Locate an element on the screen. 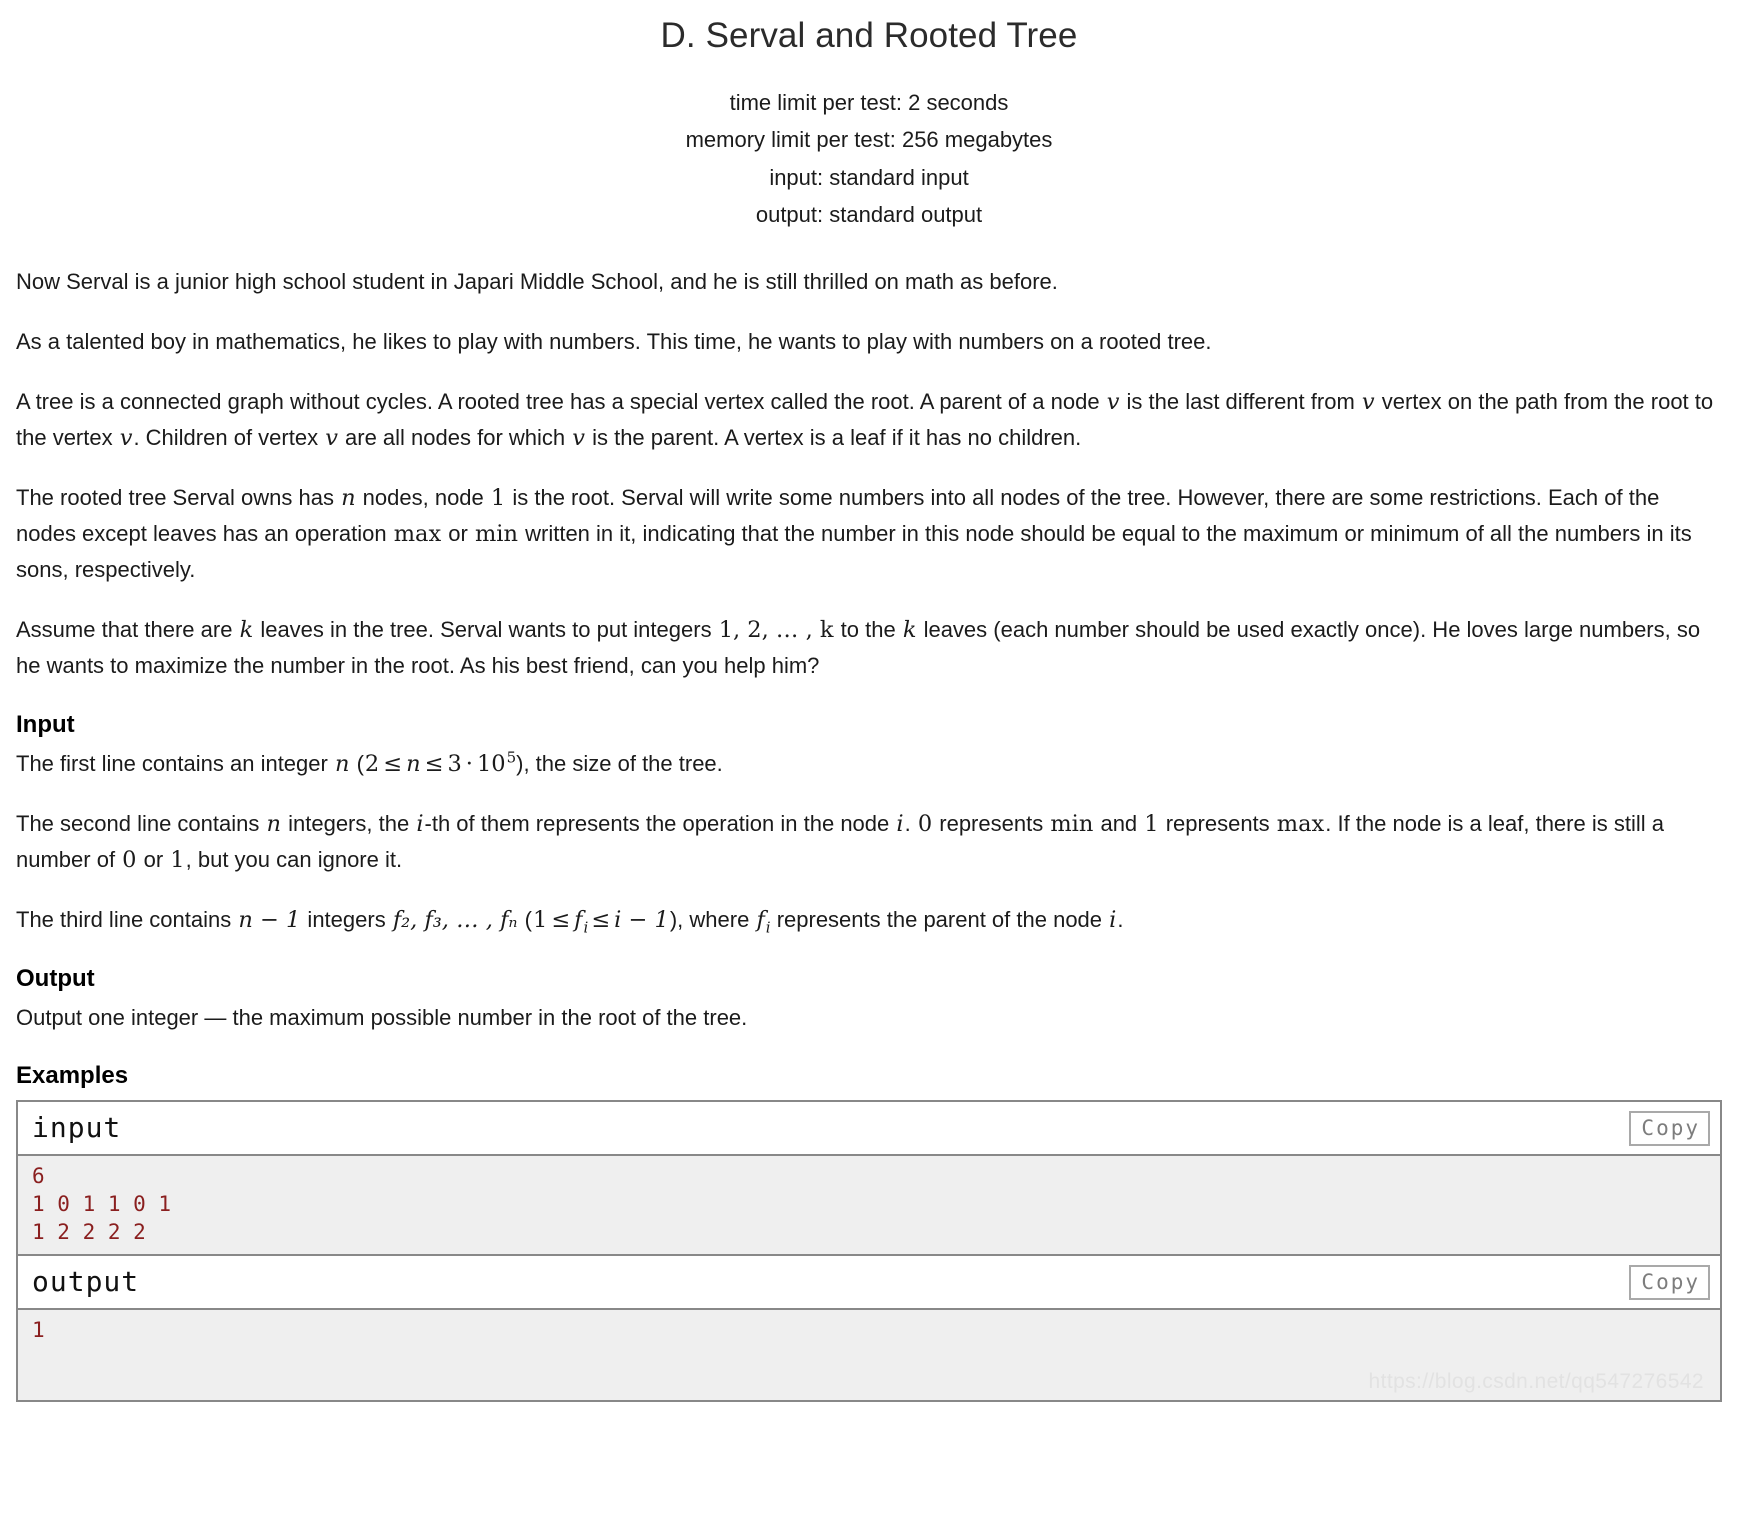 This screenshot has height=1516, width=1738. text-fragment: ), the size of the tree. is located at coordinates (619, 763).